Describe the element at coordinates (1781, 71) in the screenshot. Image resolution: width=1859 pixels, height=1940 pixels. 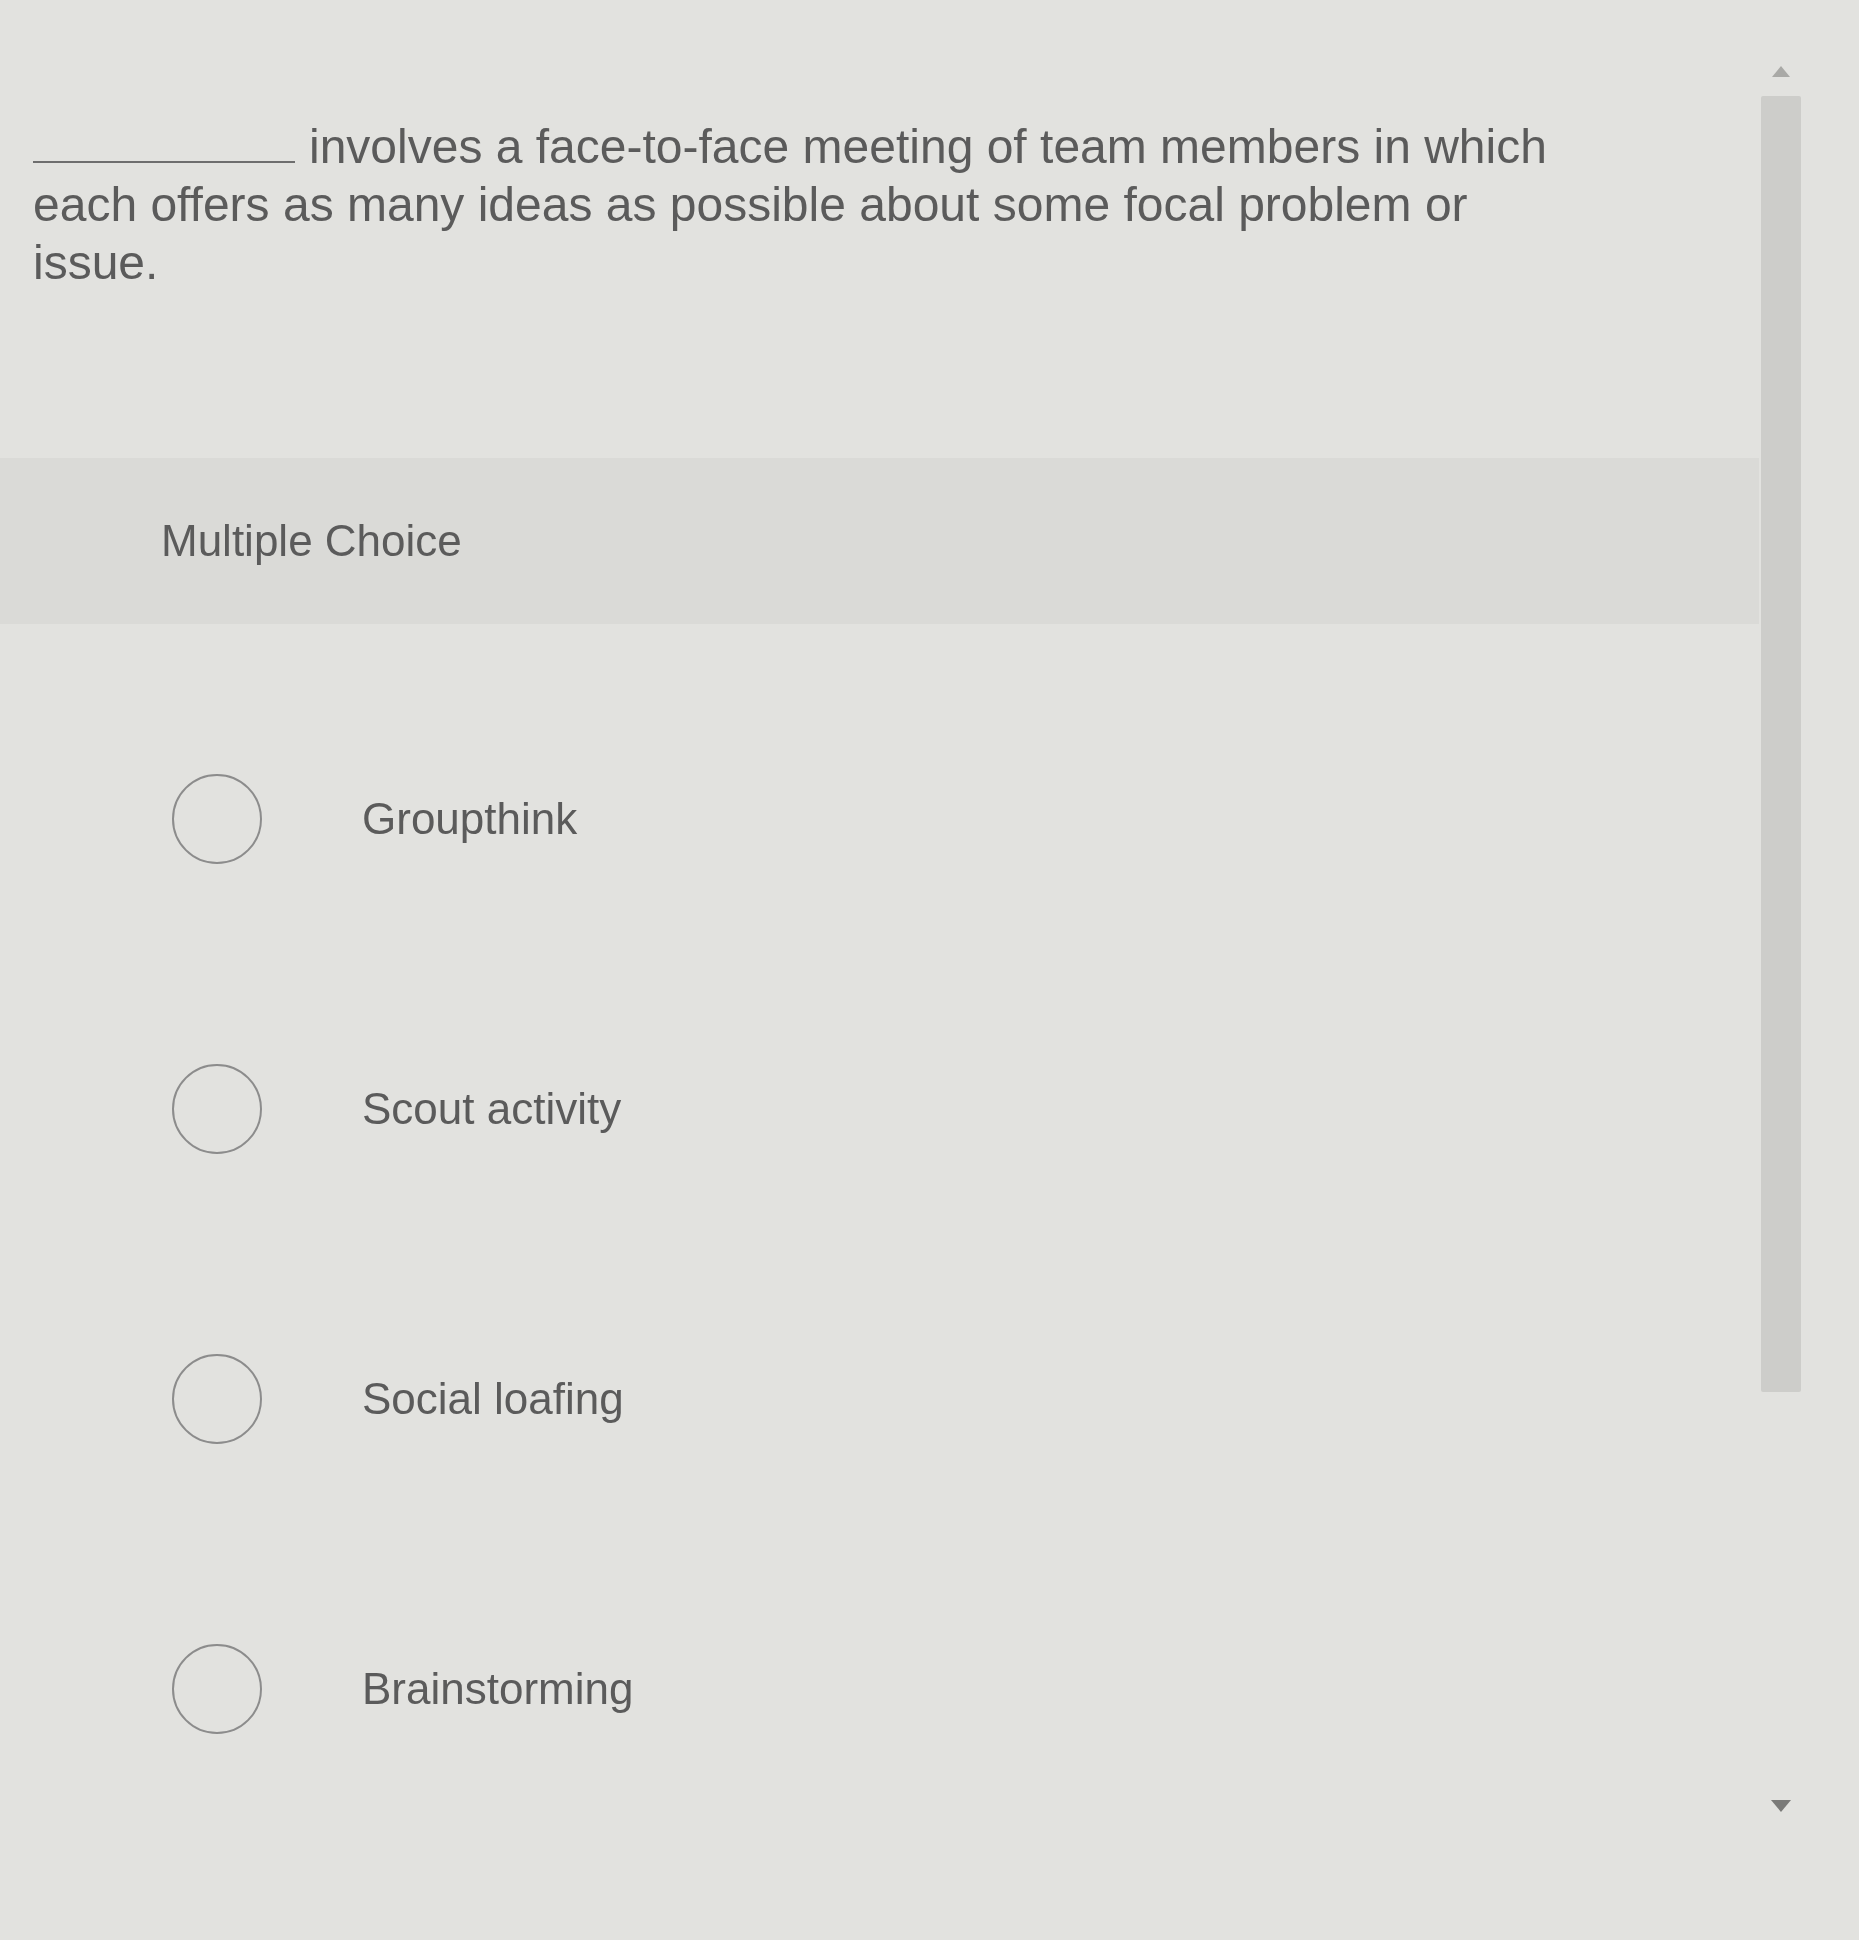
I see `scroll-up-arrow-icon` at that location.